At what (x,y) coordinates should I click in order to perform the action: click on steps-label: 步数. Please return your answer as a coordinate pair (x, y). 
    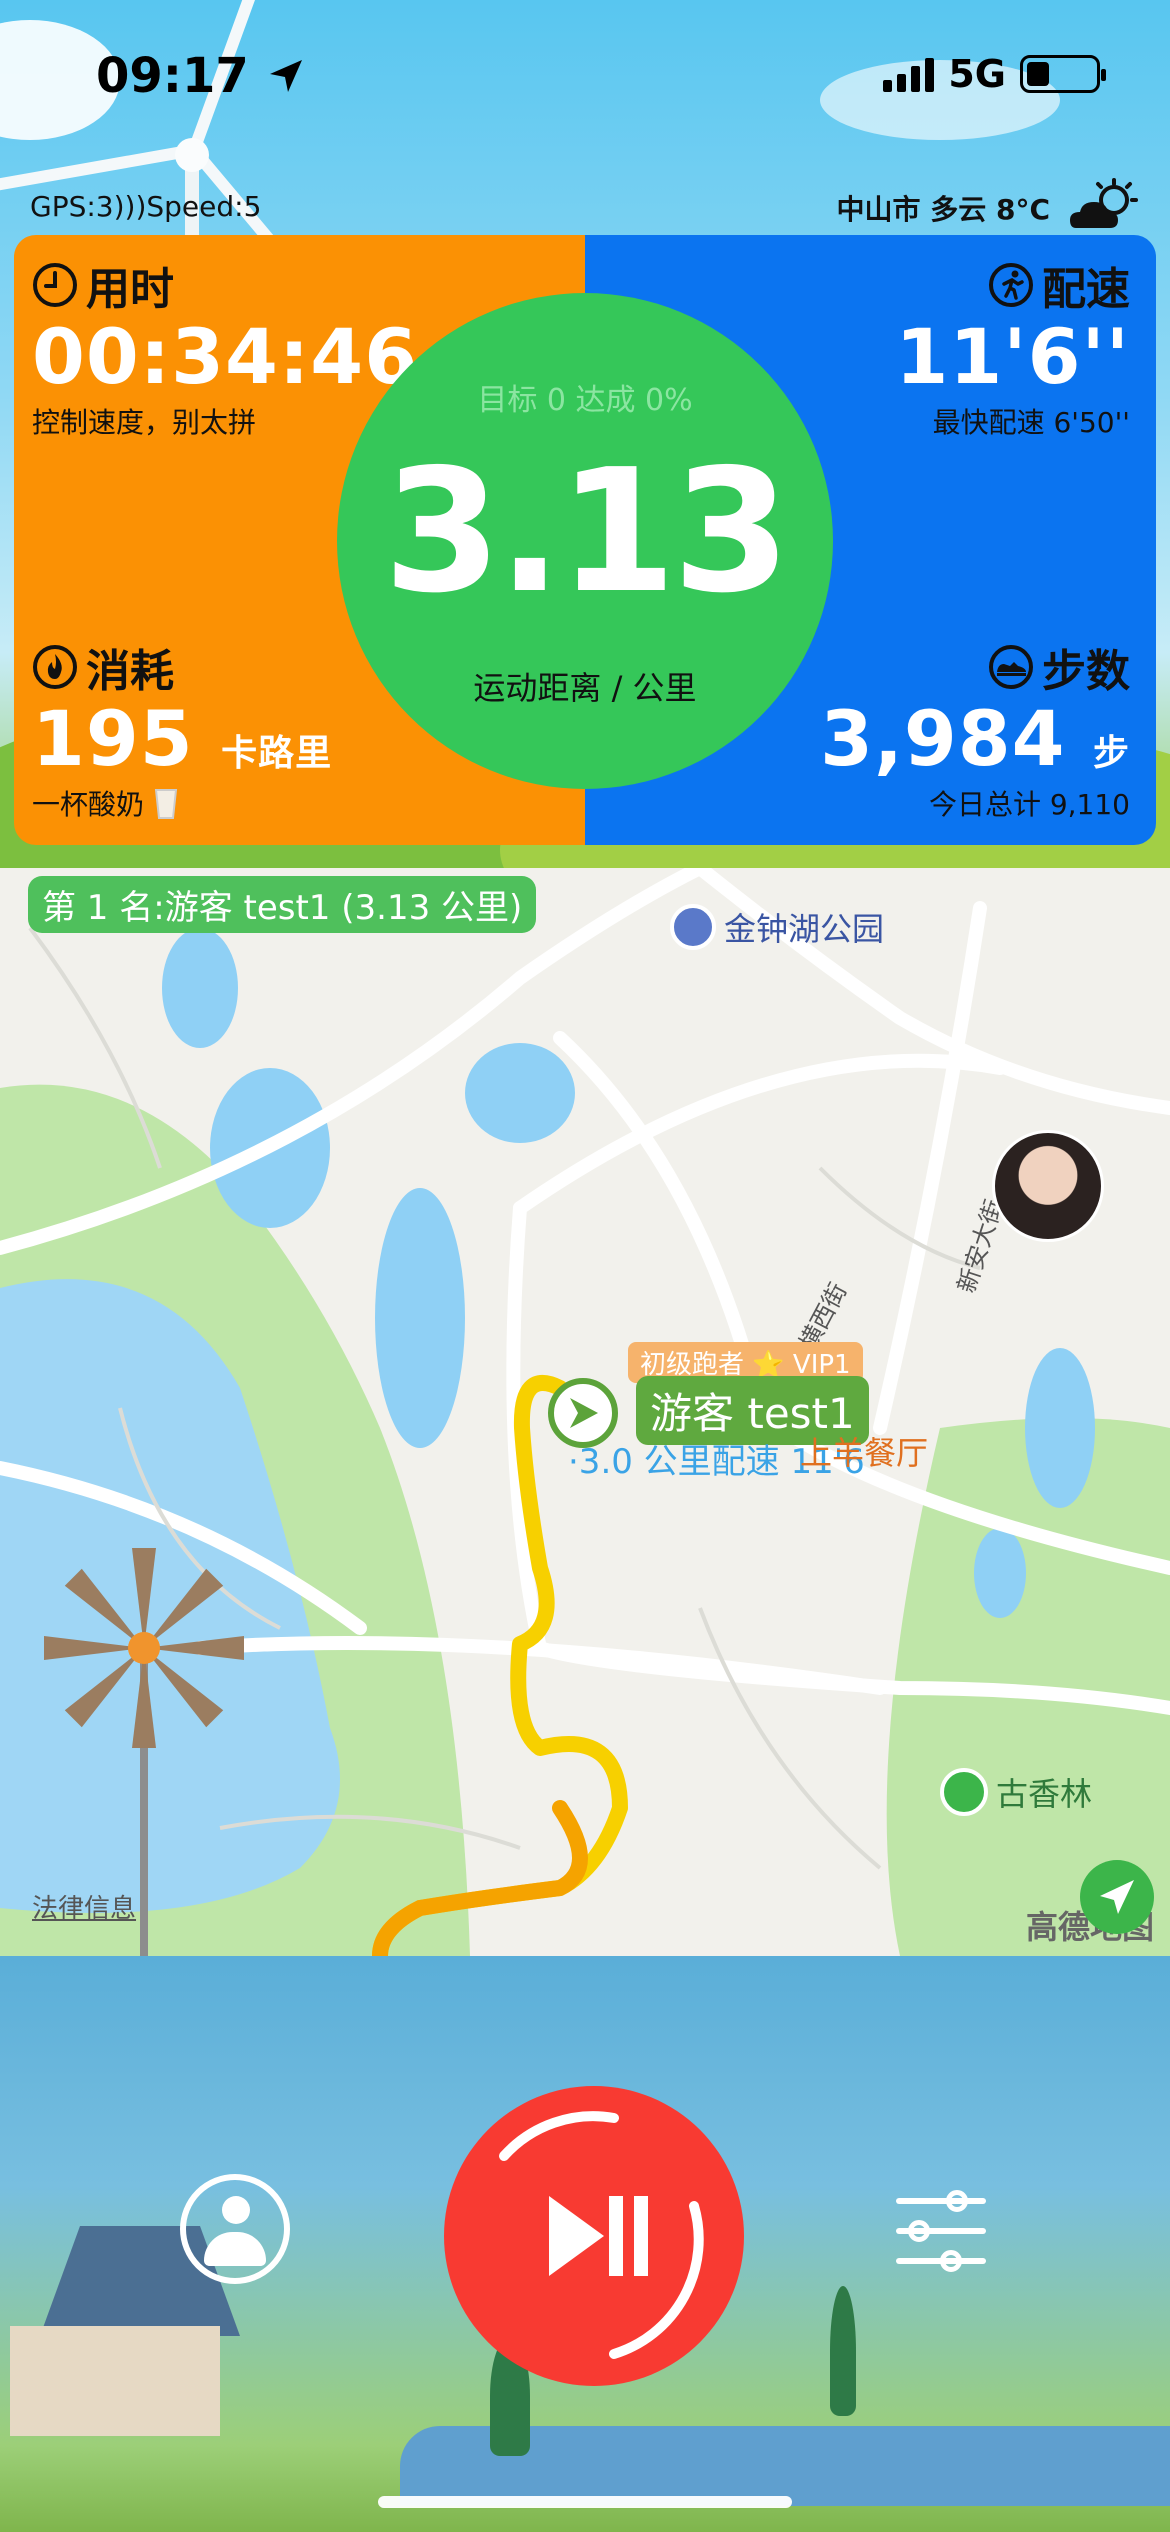
    Looking at the image, I should click on (1086, 671).